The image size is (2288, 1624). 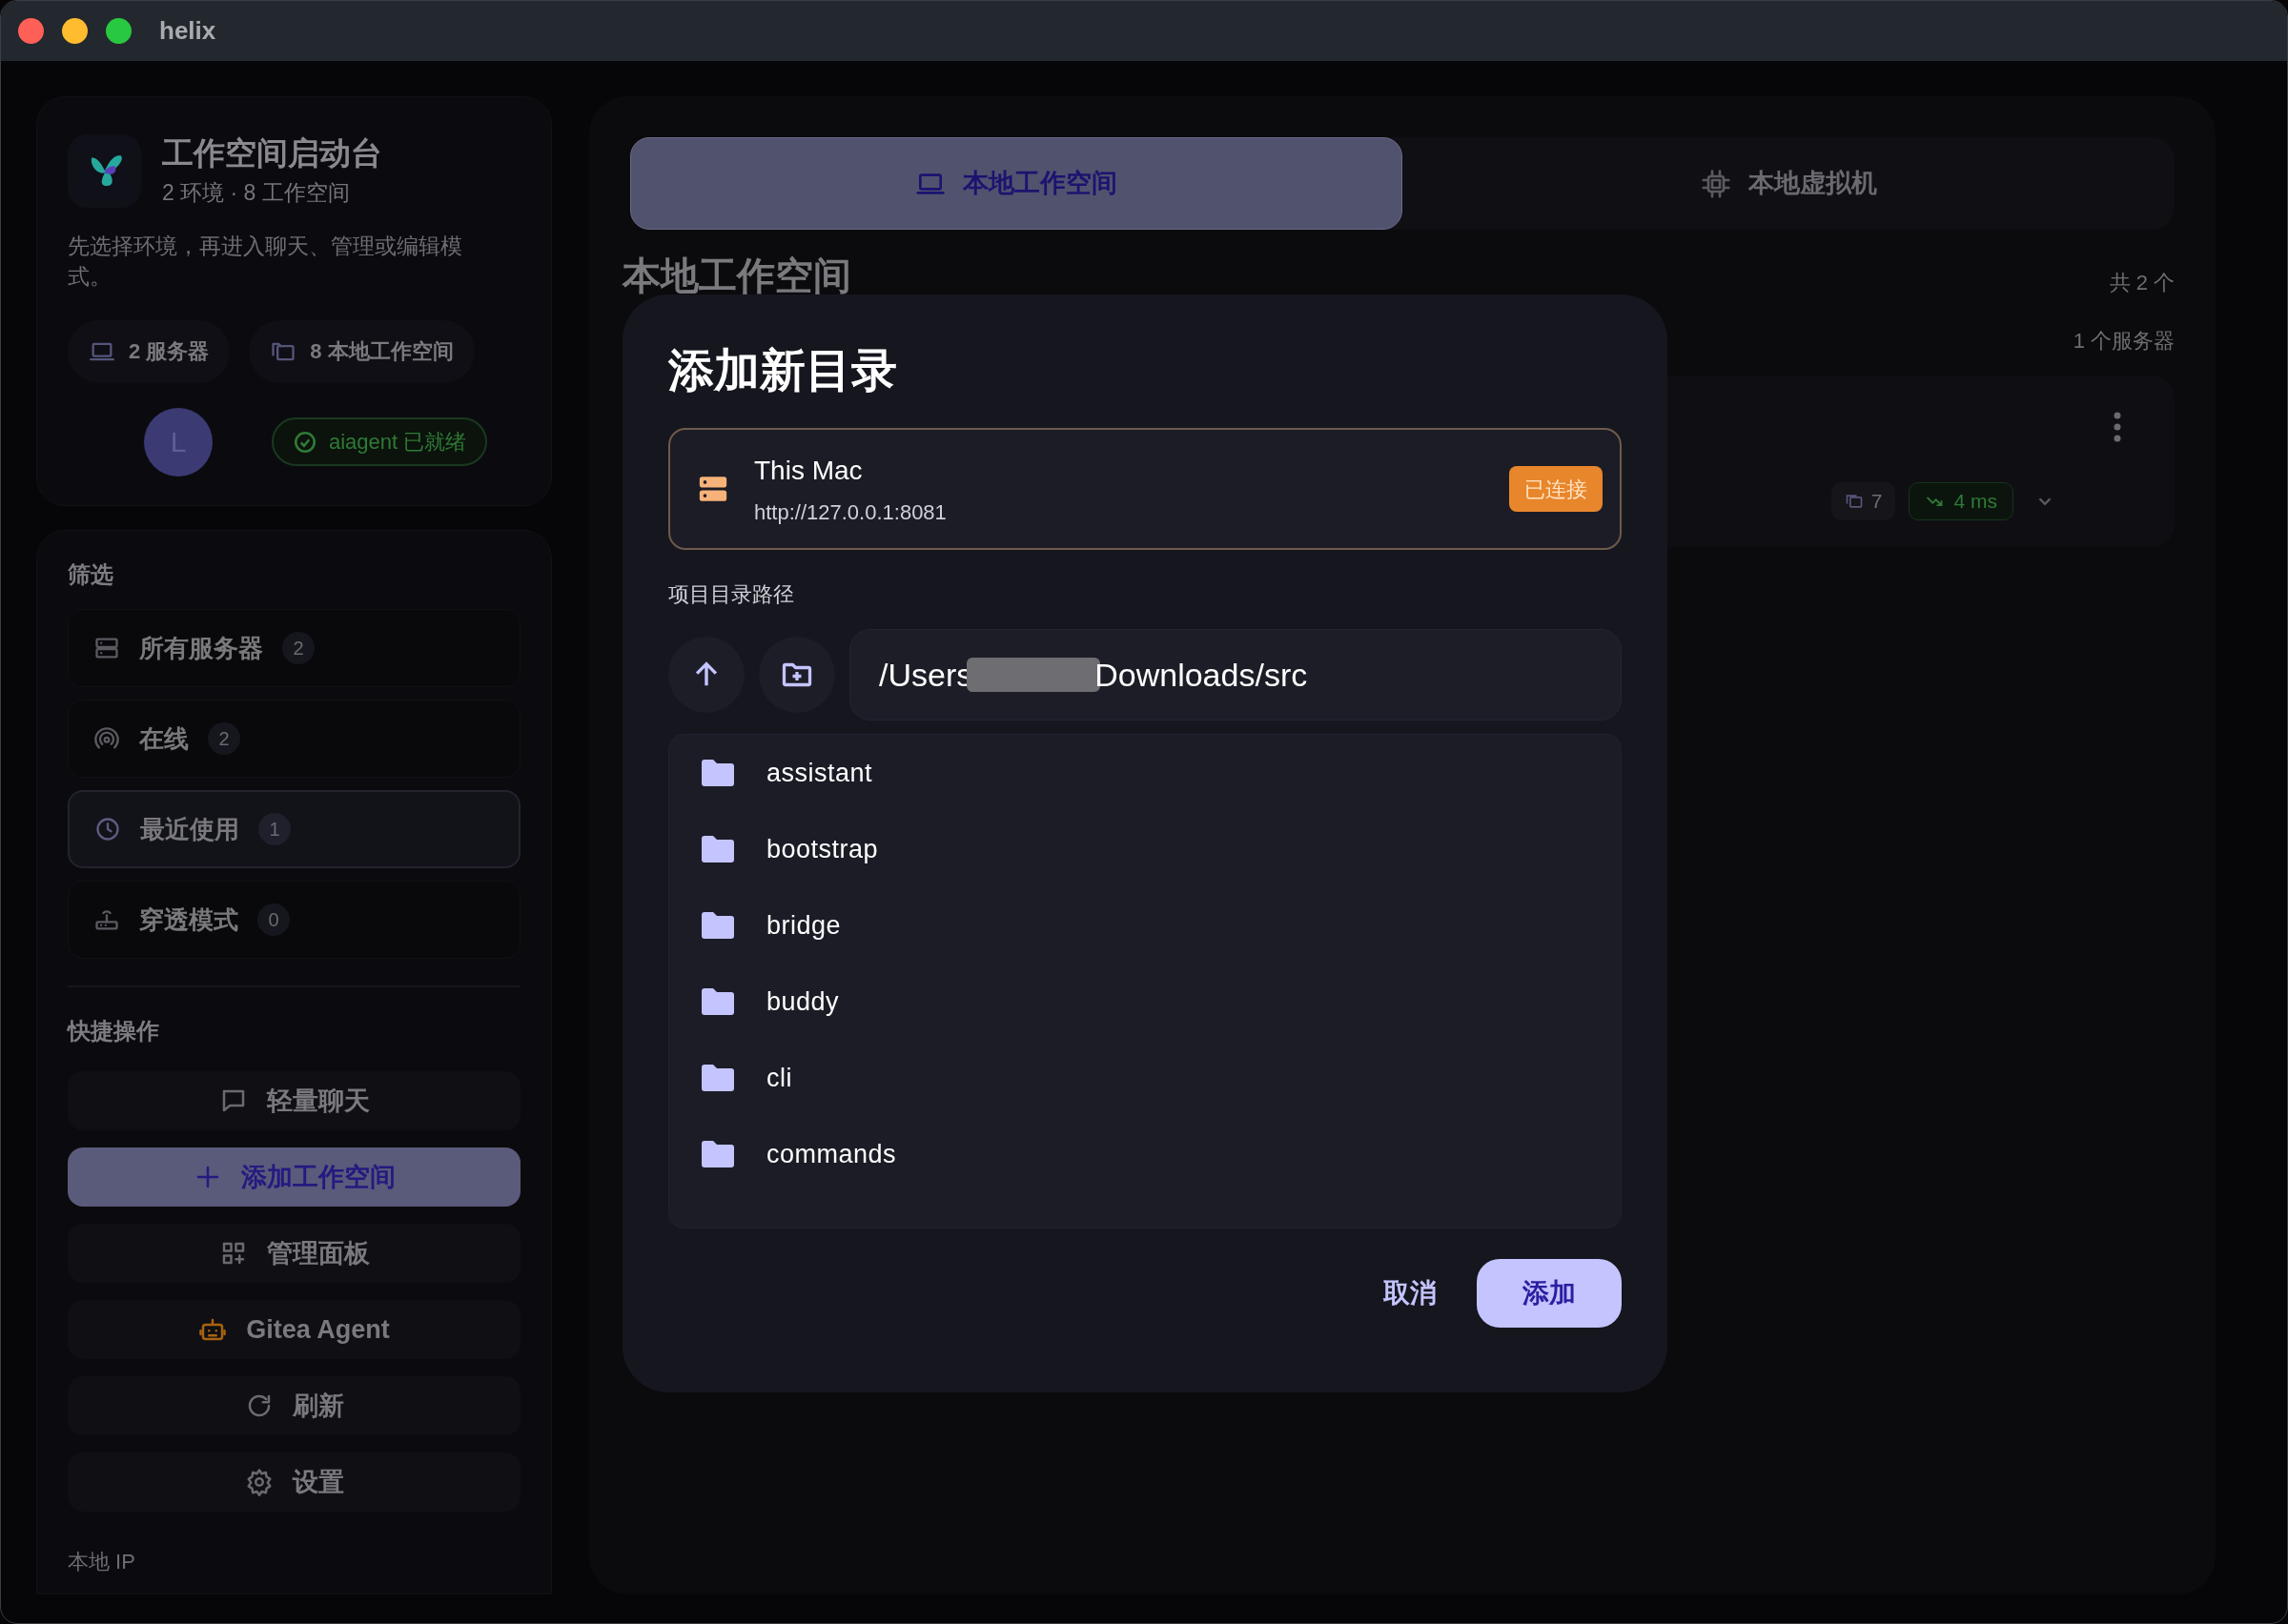 I want to click on sidebar-subtitle: 2 环境 · 8 工作空间, so click(x=256, y=193).